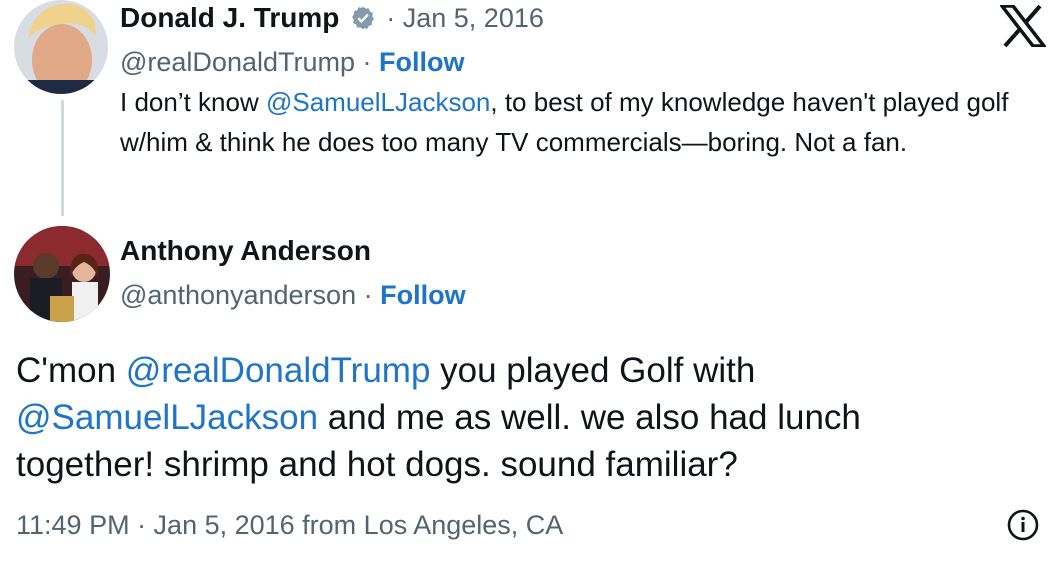  Describe the element at coordinates (71, 370) in the screenshot. I see `text-segment: C'mon` at that location.